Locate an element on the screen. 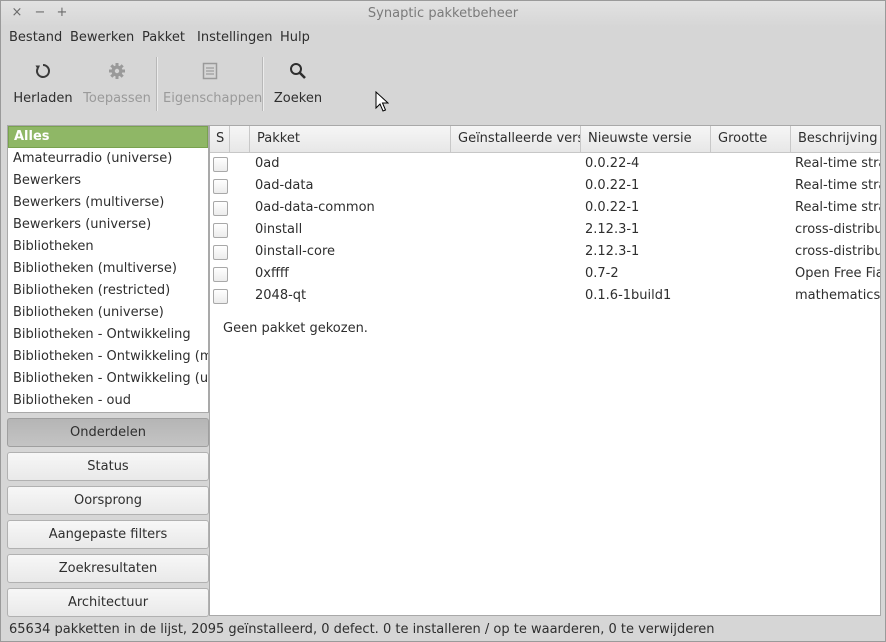 Image resolution: width=886 pixels, height=642 pixels. column-installed-version: Geïnstalleerde versie is located at coordinates (516, 139).